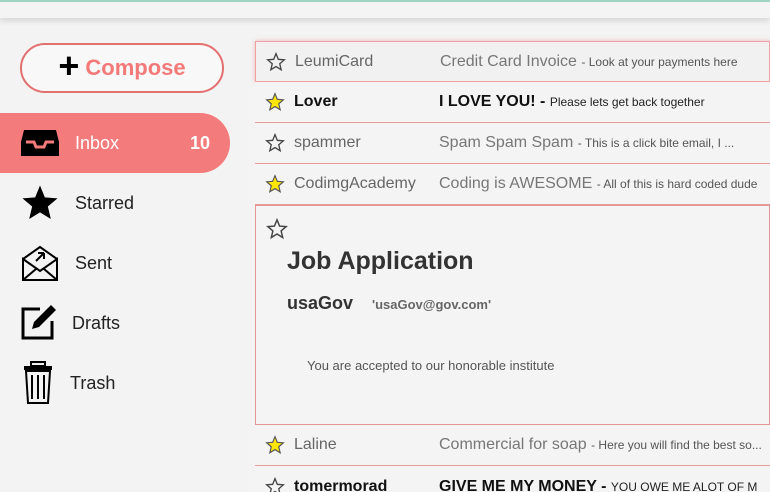 This screenshot has width=770, height=492. What do you see at coordinates (40, 203) in the screenshot?
I see `star-icon` at bounding box center [40, 203].